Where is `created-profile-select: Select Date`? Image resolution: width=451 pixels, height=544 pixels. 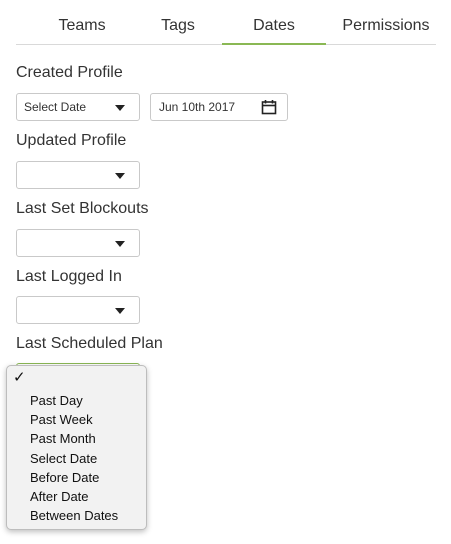
created-profile-select: Select Date is located at coordinates (78, 107).